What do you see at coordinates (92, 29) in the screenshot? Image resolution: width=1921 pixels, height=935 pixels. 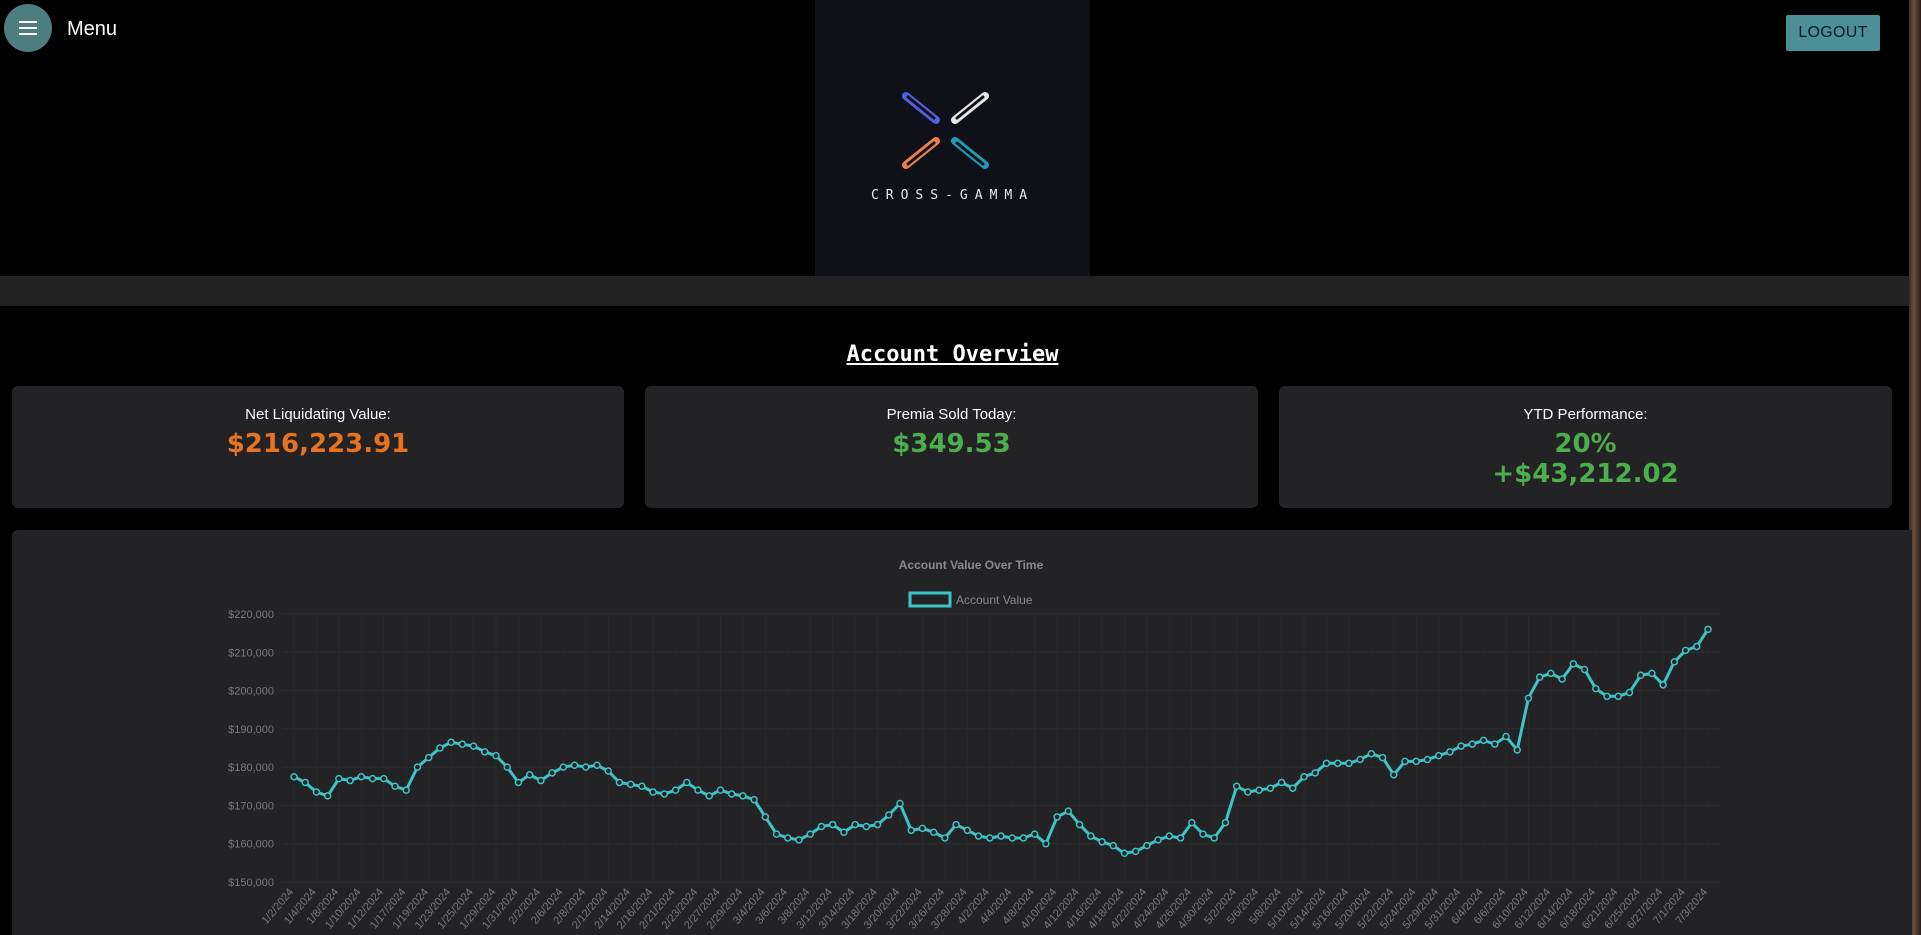 I see `menu-label: Menu` at bounding box center [92, 29].